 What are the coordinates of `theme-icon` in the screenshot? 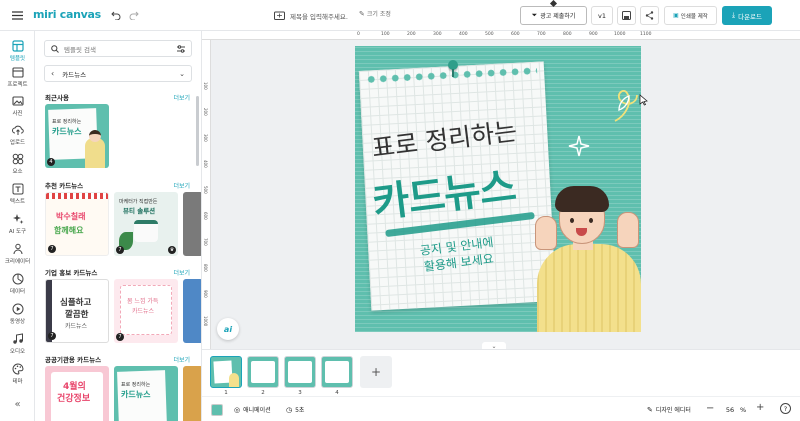 It's located at (18, 369).